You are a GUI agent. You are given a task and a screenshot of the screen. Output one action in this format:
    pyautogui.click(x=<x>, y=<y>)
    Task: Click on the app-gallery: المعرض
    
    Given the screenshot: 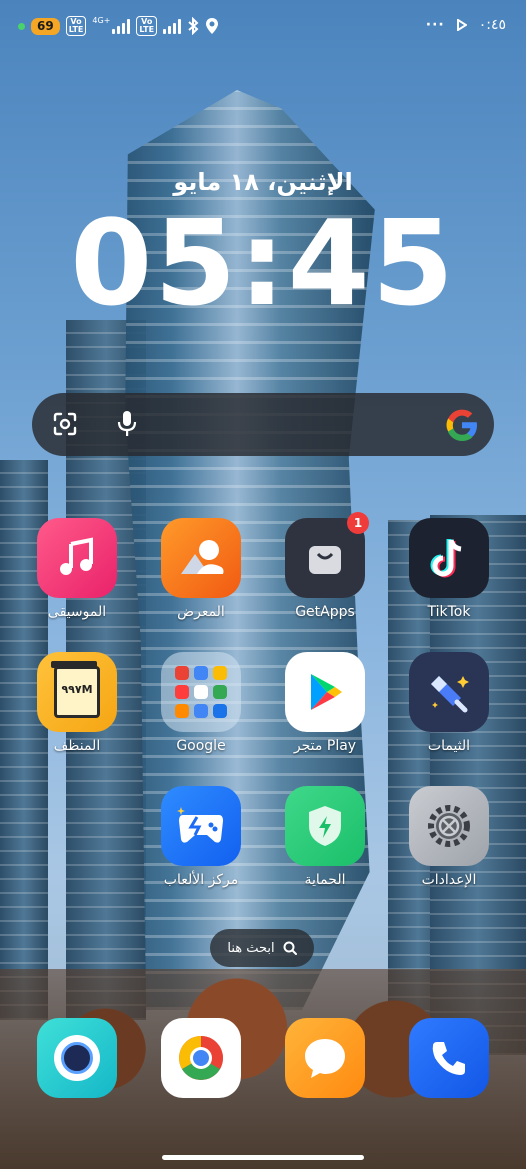 What is the action you would take?
    pyautogui.click(x=201, y=569)
    